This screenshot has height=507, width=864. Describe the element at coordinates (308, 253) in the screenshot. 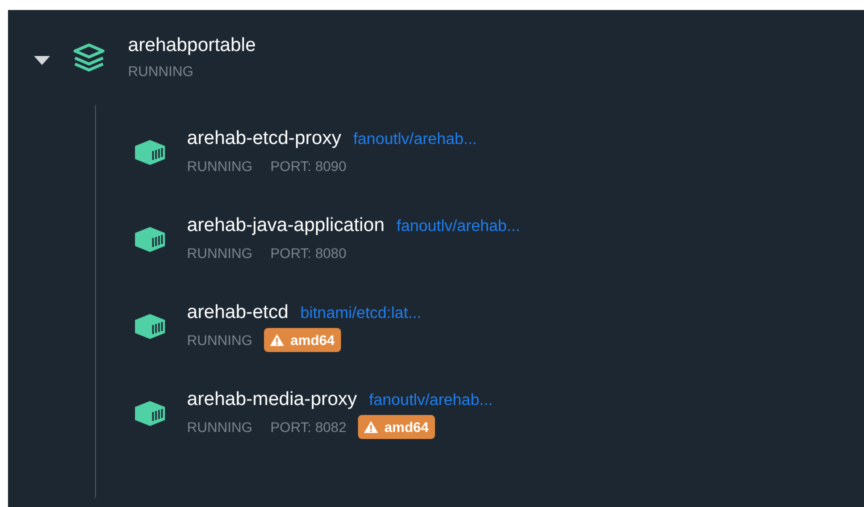

I see `port-label: PORT: 8080` at that location.